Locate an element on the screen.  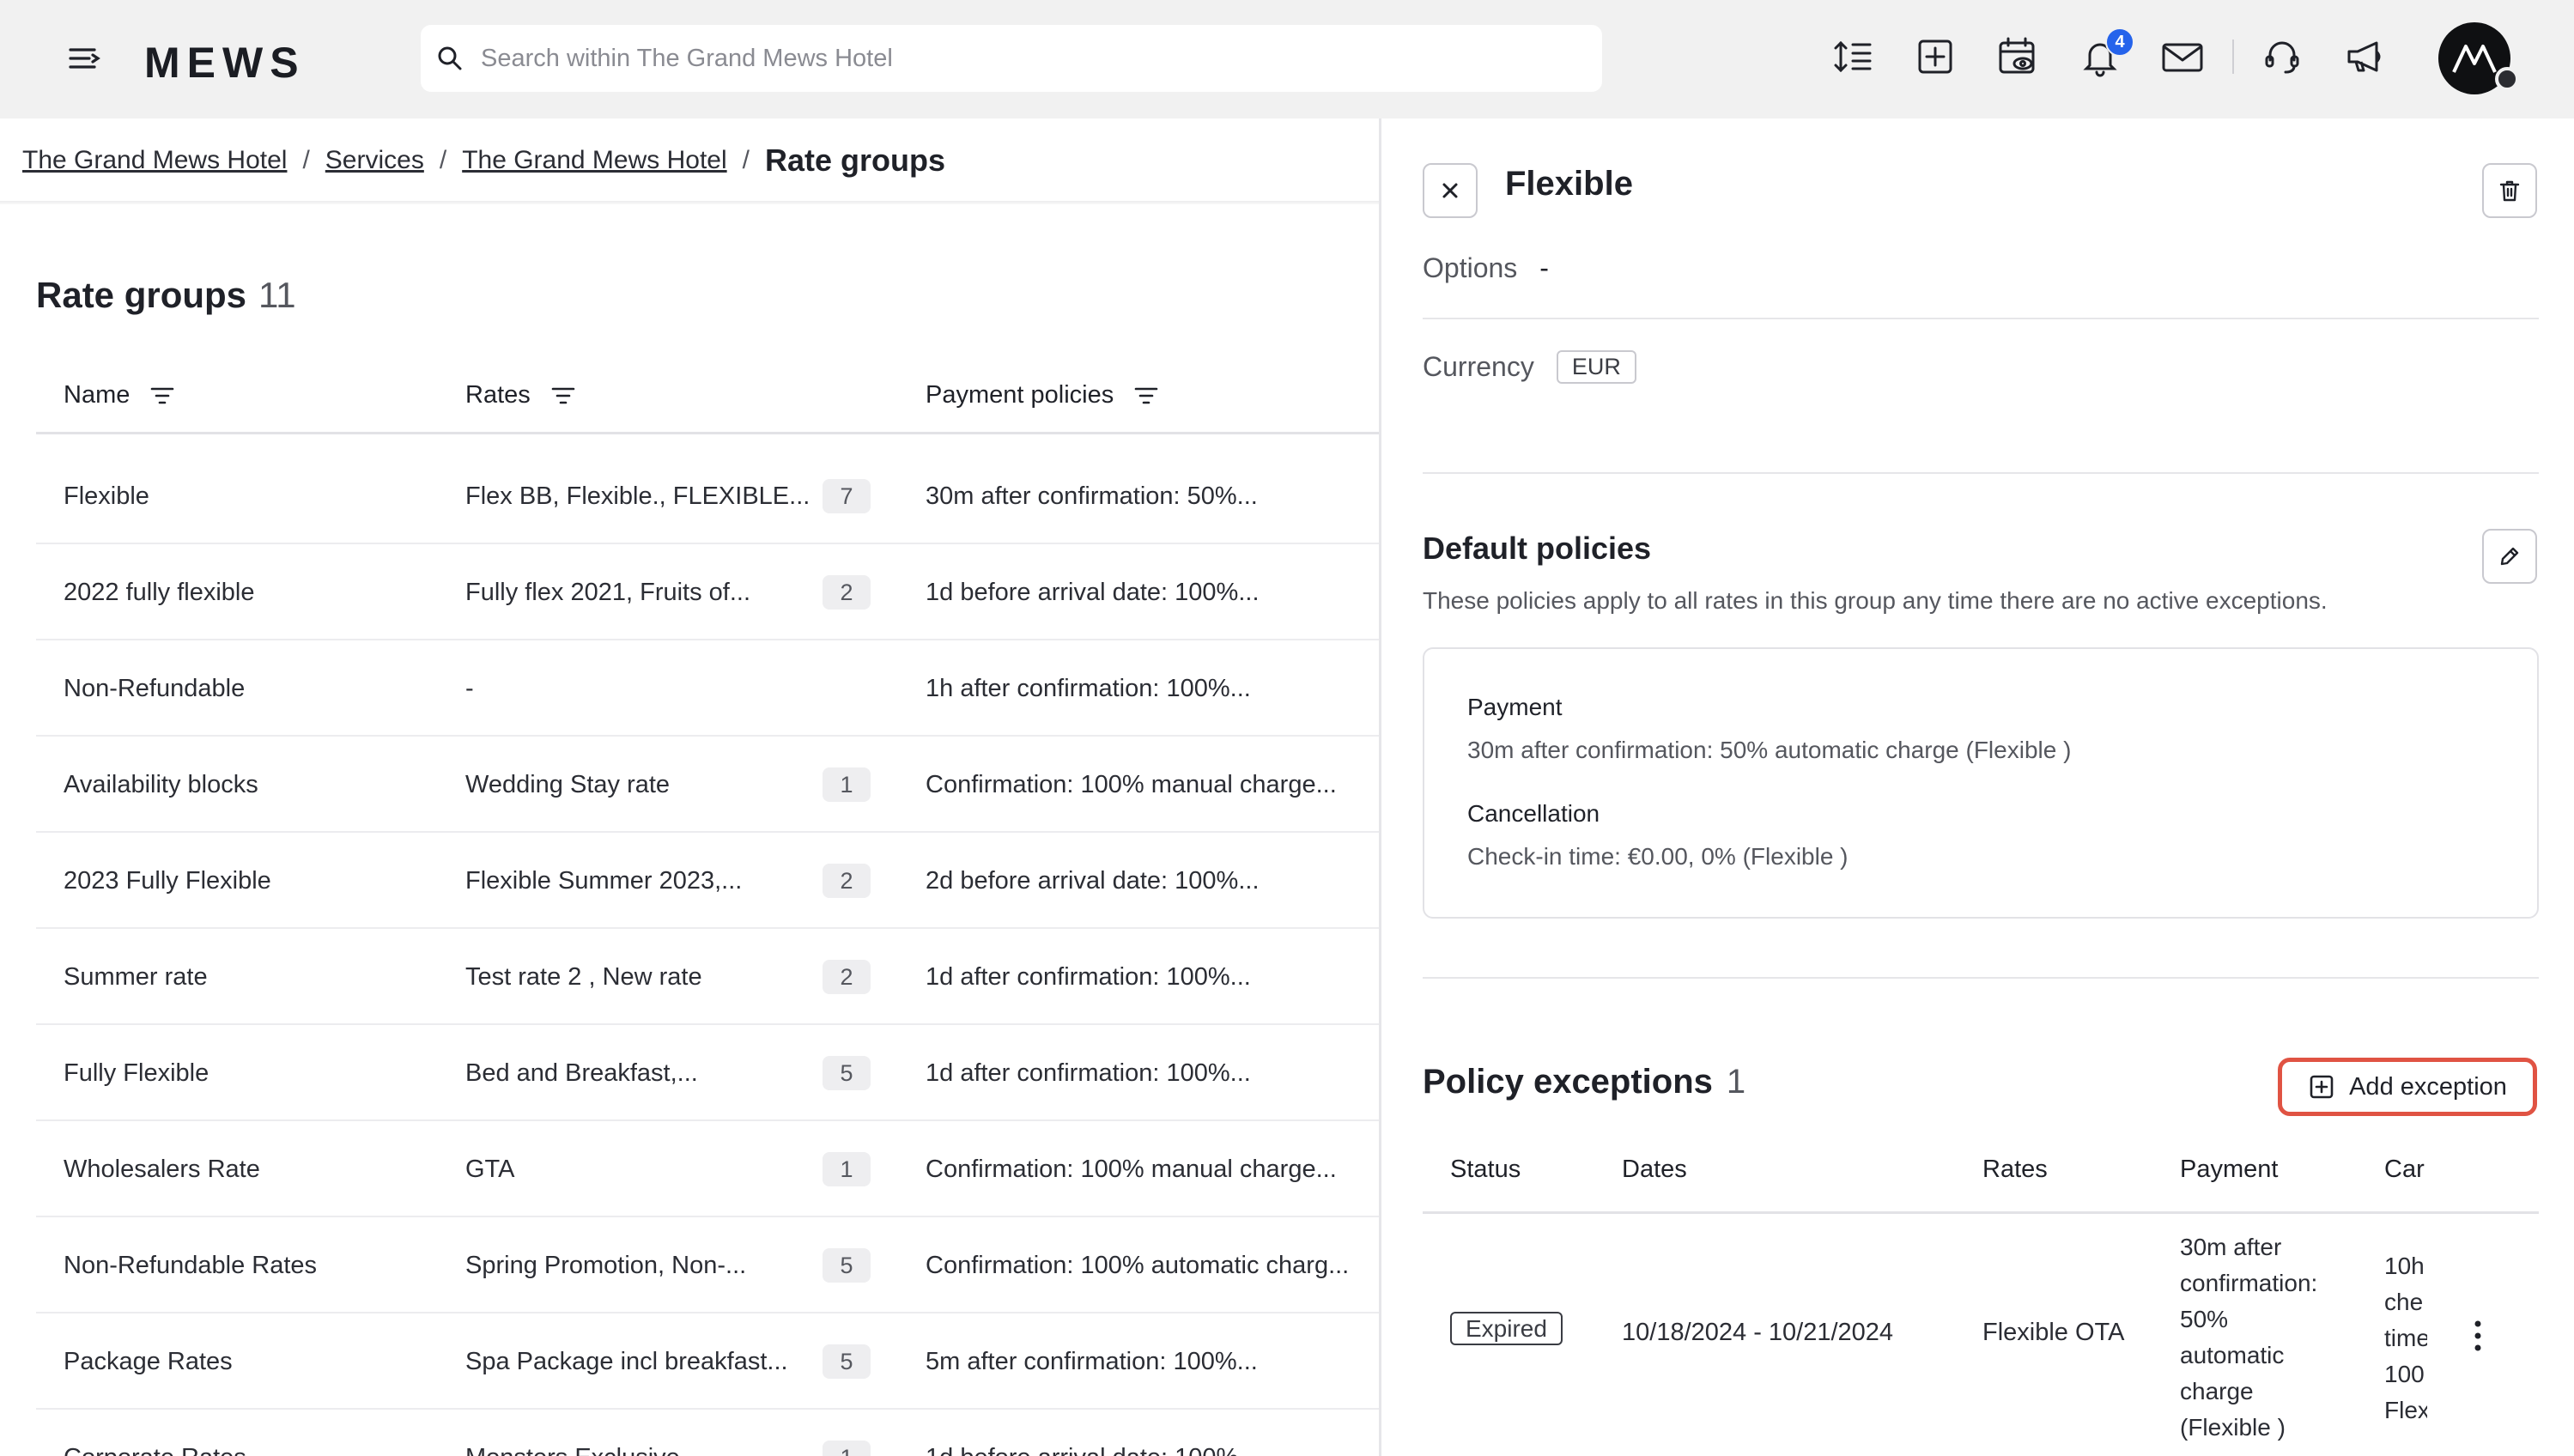
delete-button is located at coordinates (2509, 191).